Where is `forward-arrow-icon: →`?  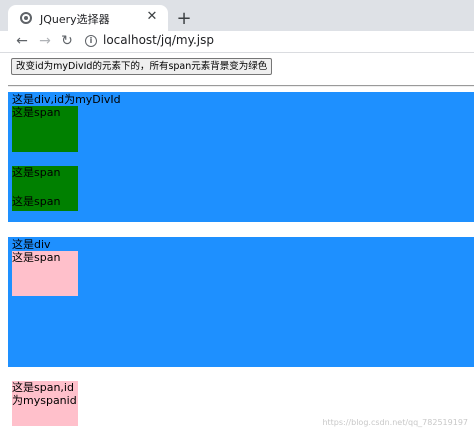
forward-arrow-icon: → is located at coordinates (45, 41).